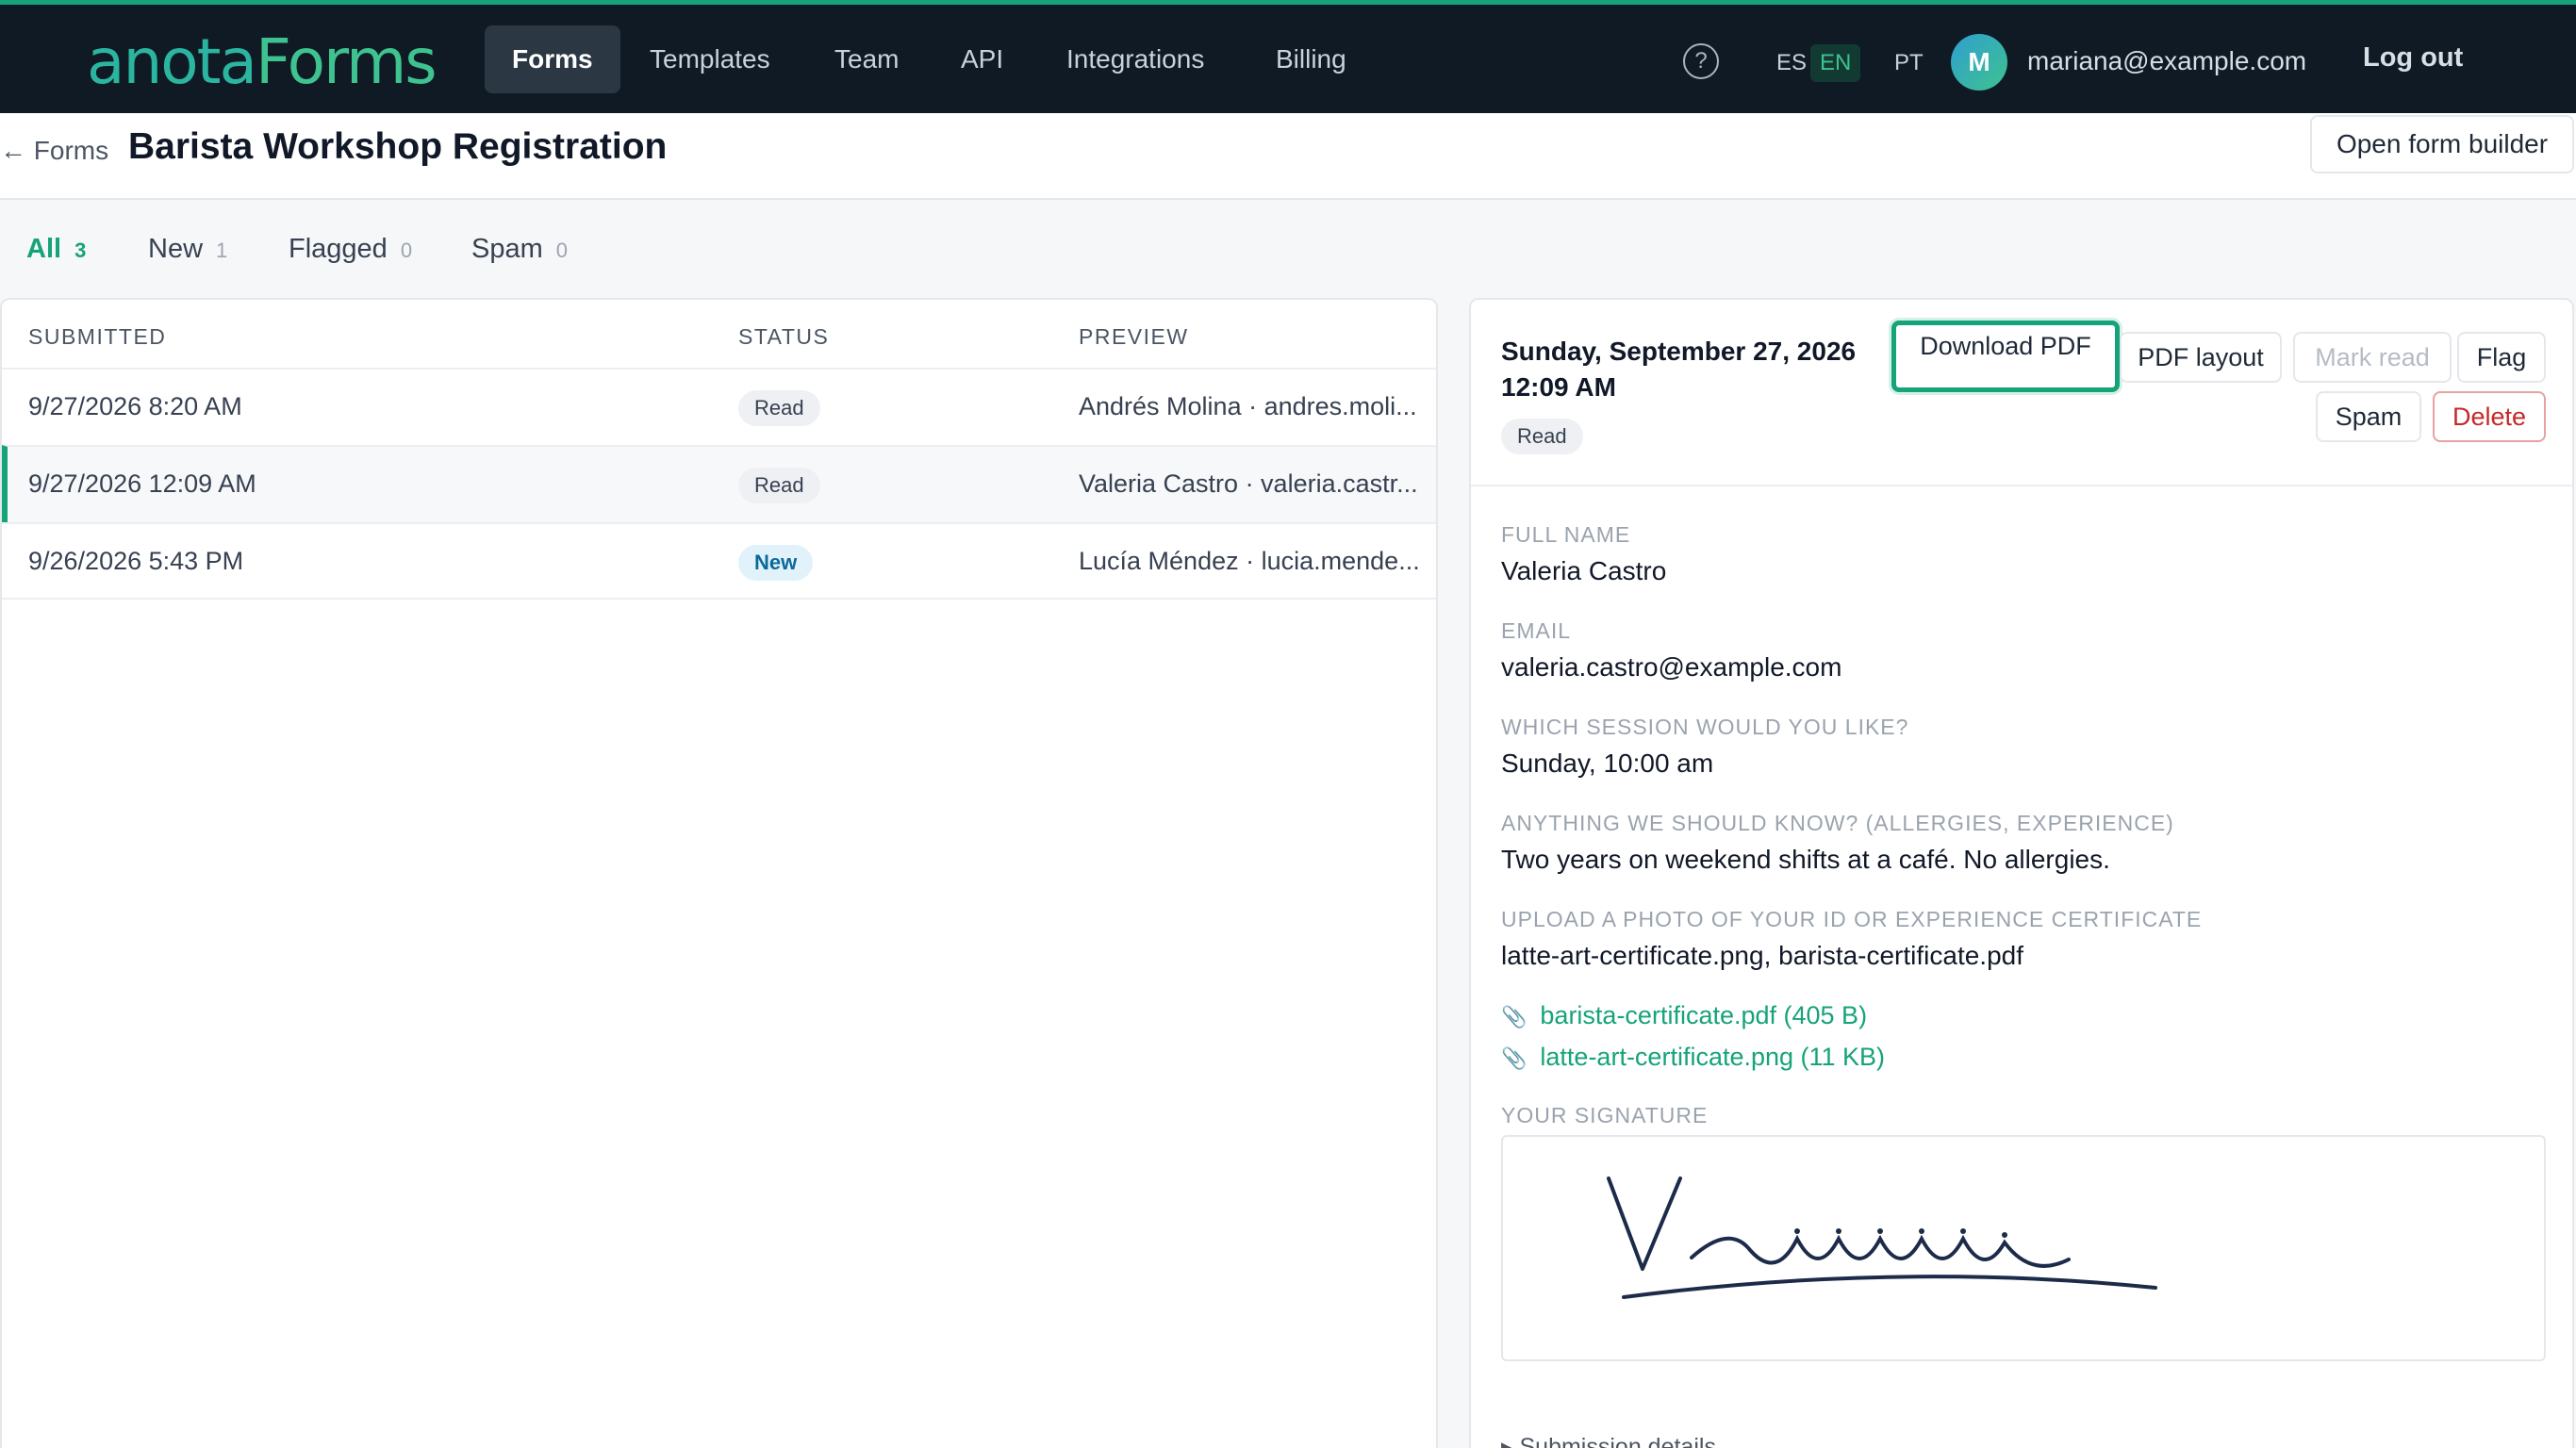 The height and width of the screenshot is (1448, 2576). What do you see at coordinates (2489, 416) in the screenshot?
I see `delete-button: Delete` at bounding box center [2489, 416].